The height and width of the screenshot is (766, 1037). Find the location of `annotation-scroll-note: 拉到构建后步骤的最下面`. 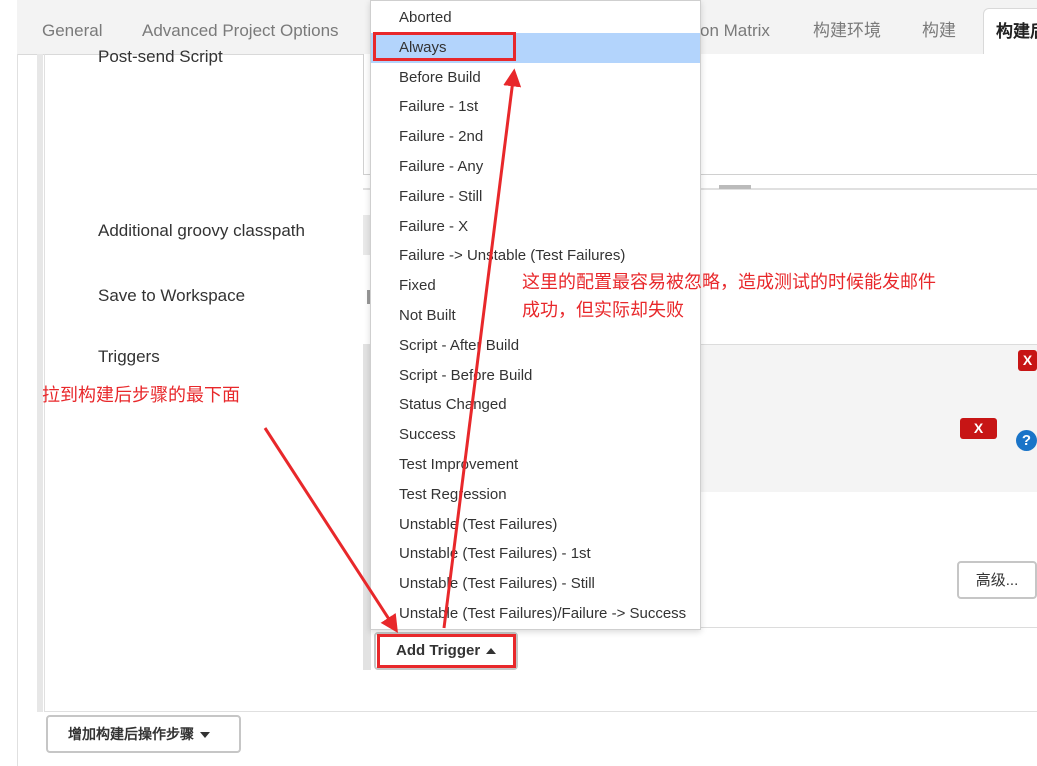

annotation-scroll-note: 拉到构建后步骤的最下面 is located at coordinates (141, 395).